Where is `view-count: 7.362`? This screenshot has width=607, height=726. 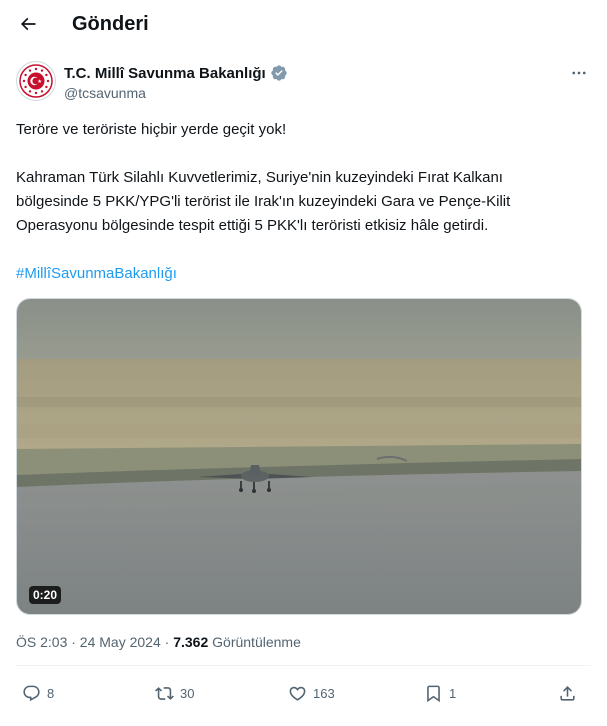 view-count: 7.362 is located at coordinates (191, 642).